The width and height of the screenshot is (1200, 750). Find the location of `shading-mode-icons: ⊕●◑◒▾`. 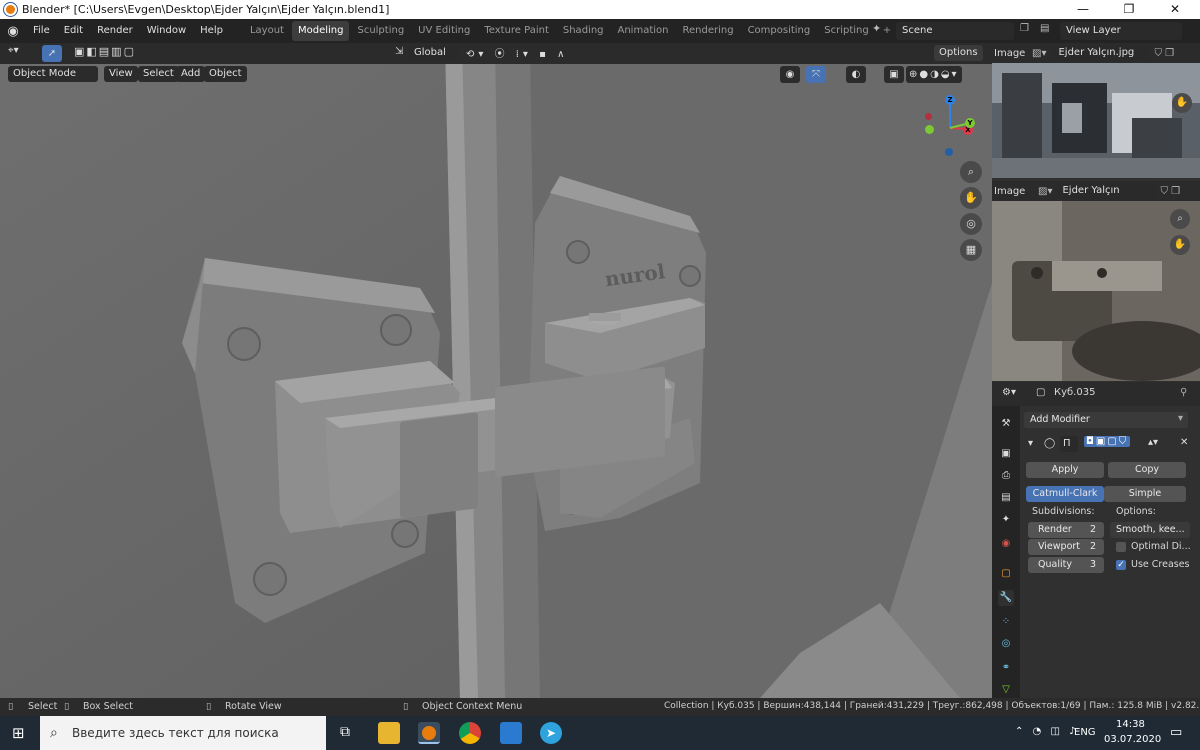

shading-mode-icons: ⊕●◑◒▾ is located at coordinates (934, 74).